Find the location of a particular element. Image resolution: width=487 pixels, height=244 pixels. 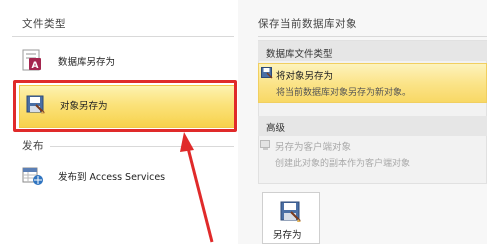

nav-item-label: 数据库另存为 is located at coordinates (87, 62).